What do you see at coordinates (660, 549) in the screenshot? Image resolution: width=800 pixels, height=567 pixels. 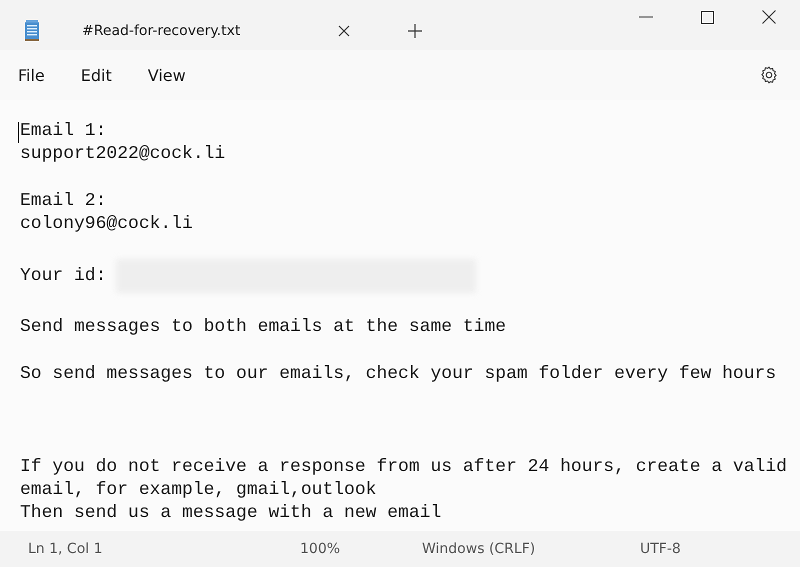 I see `encoding: UTF-8` at bounding box center [660, 549].